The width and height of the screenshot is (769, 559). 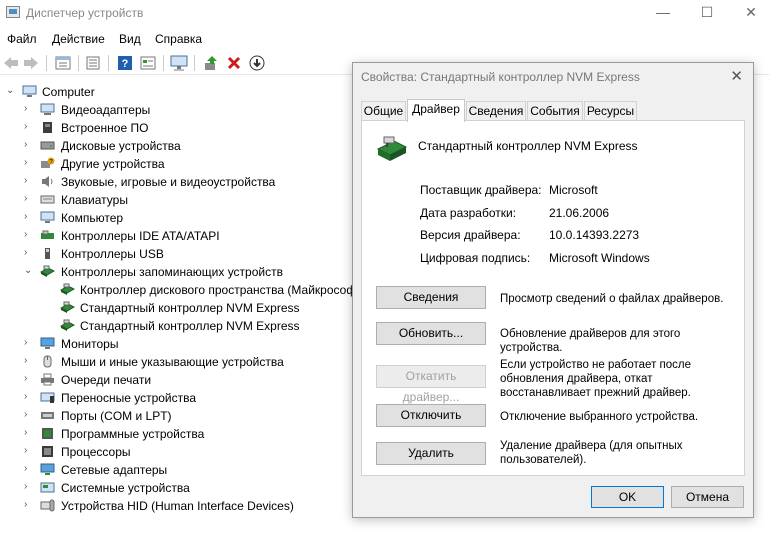 What do you see at coordinates (496, 111) in the screenshot?
I see `tab-details: Сведения` at bounding box center [496, 111].